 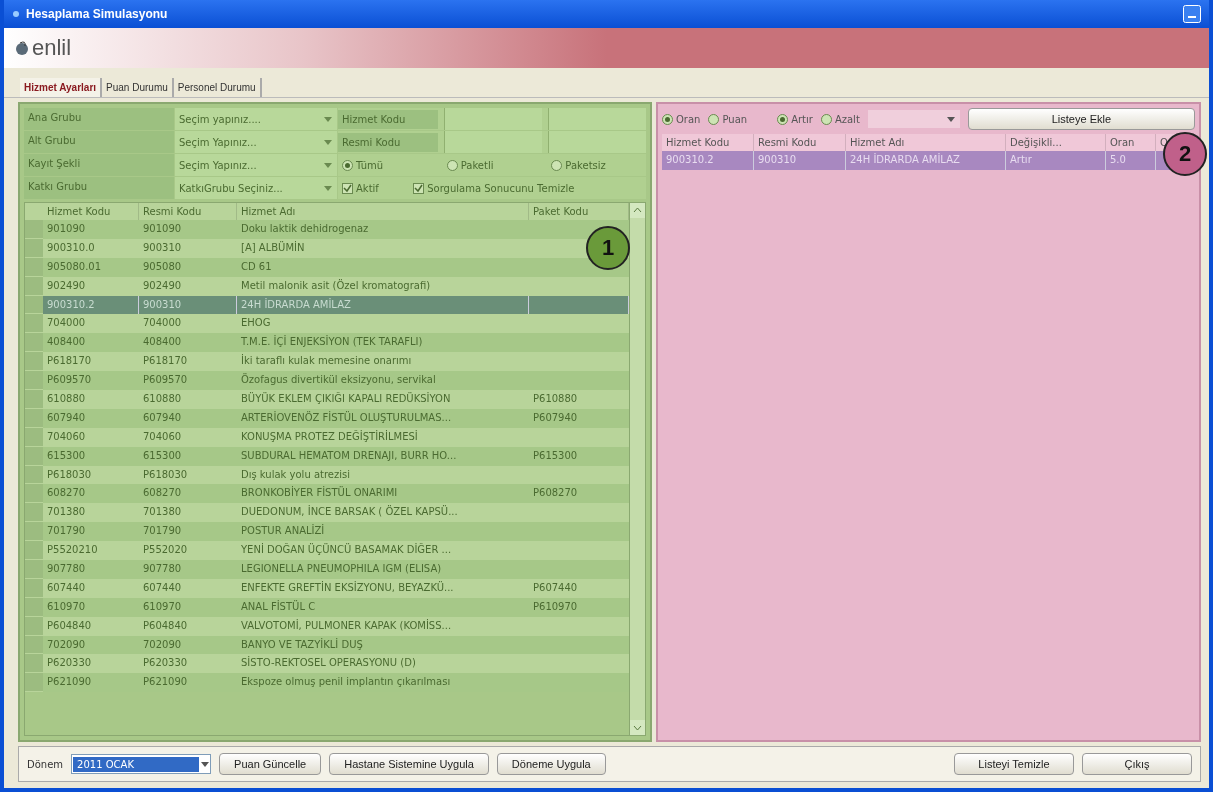 What do you see at coordinates (283, 531) in the screenshot?
I see `table-cell-text: POSTUR ANALİZİ` at bounding box center [283, 531].